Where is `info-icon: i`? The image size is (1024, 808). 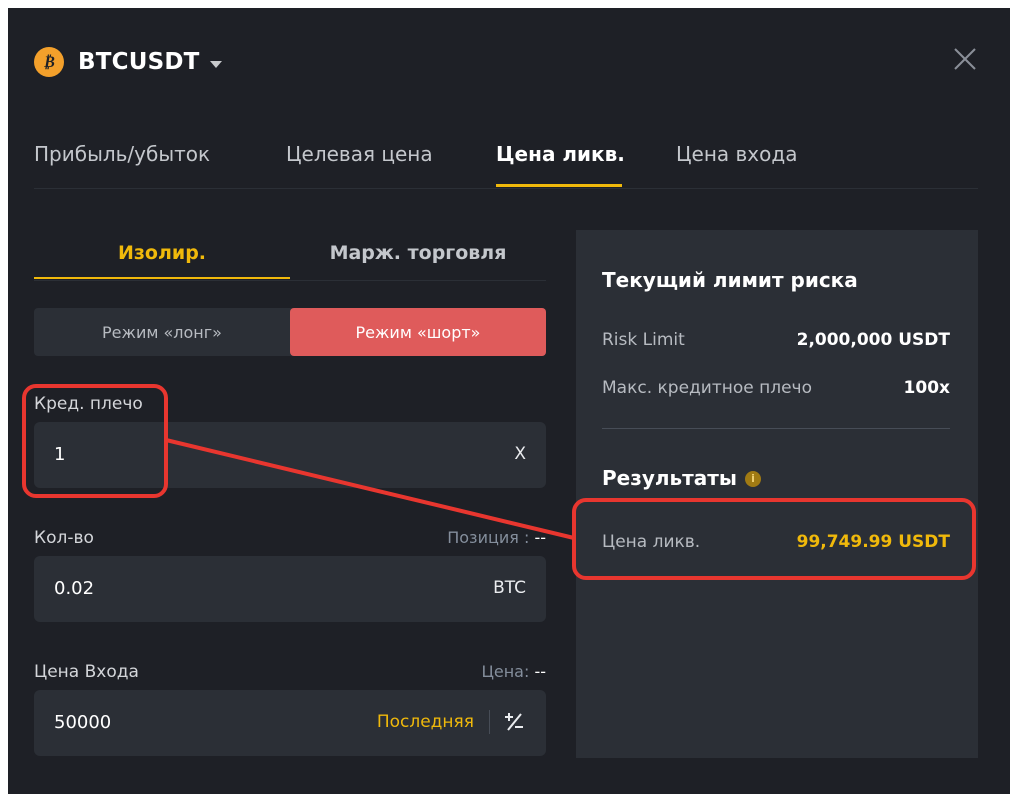
info-icon: i is located at coordinates (752, 479).